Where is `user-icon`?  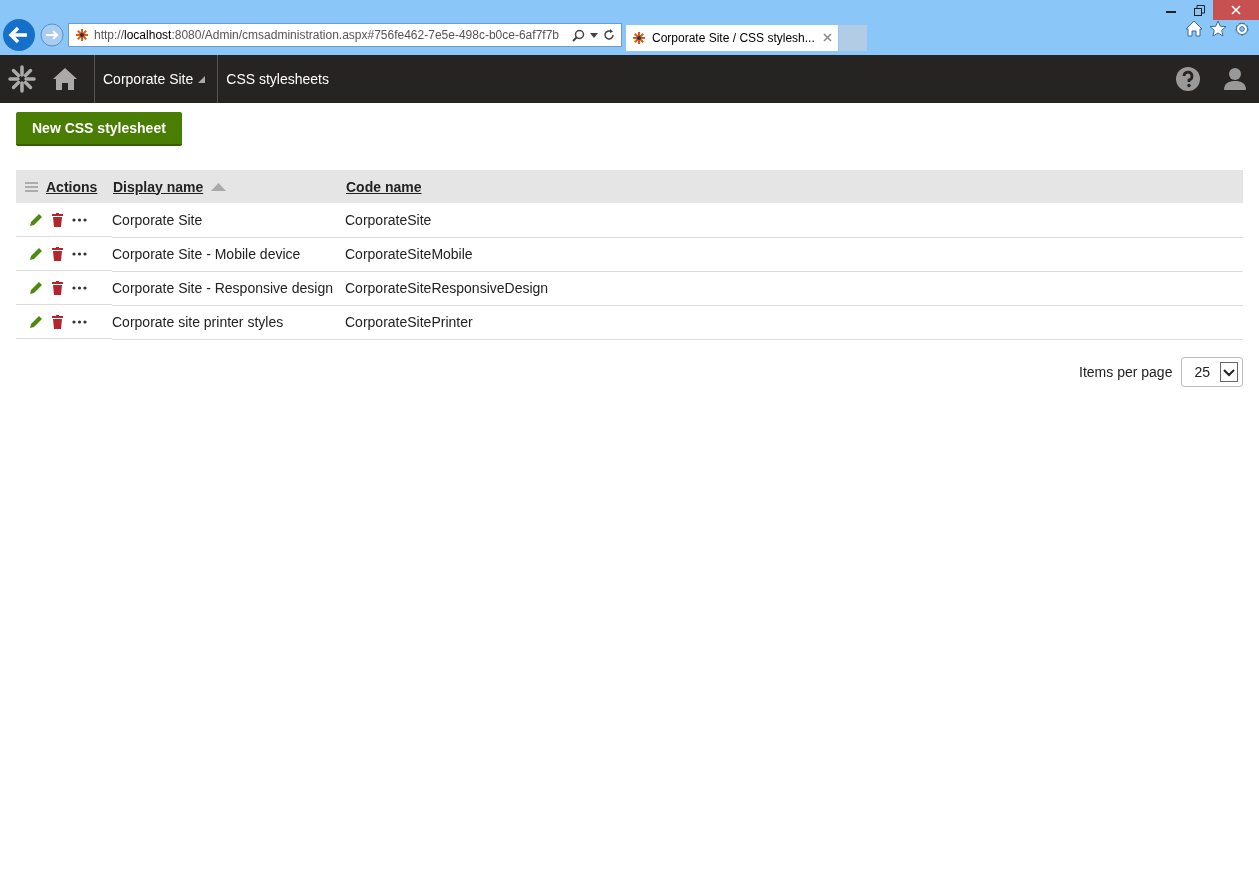
user-icon is located at coordinates (1235, 79).